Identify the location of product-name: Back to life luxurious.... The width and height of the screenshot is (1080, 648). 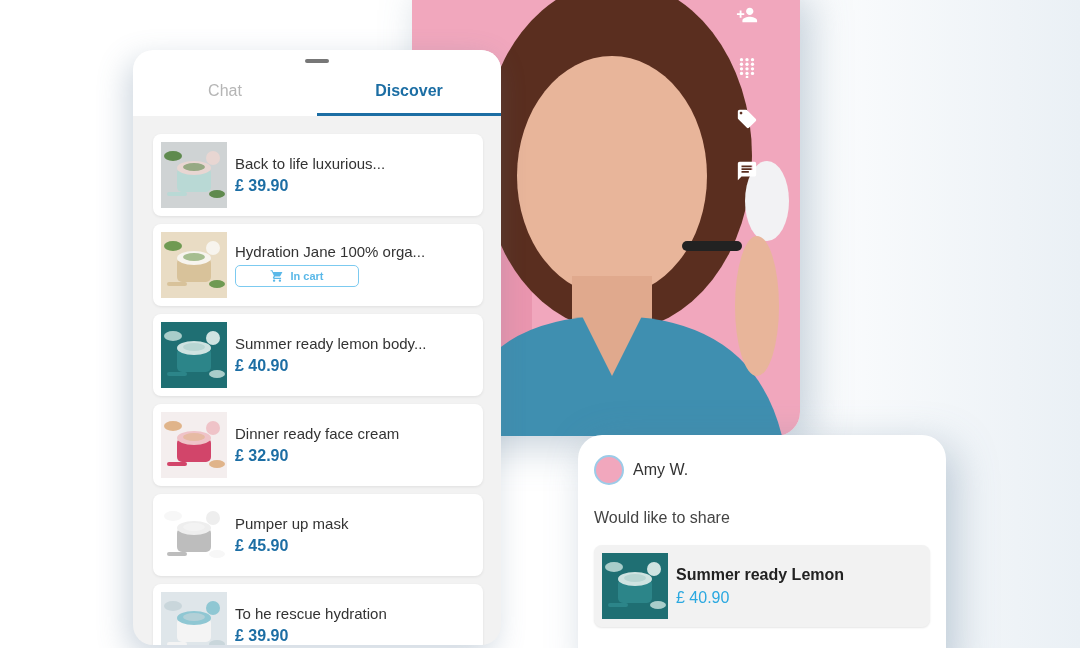
(310, 163).